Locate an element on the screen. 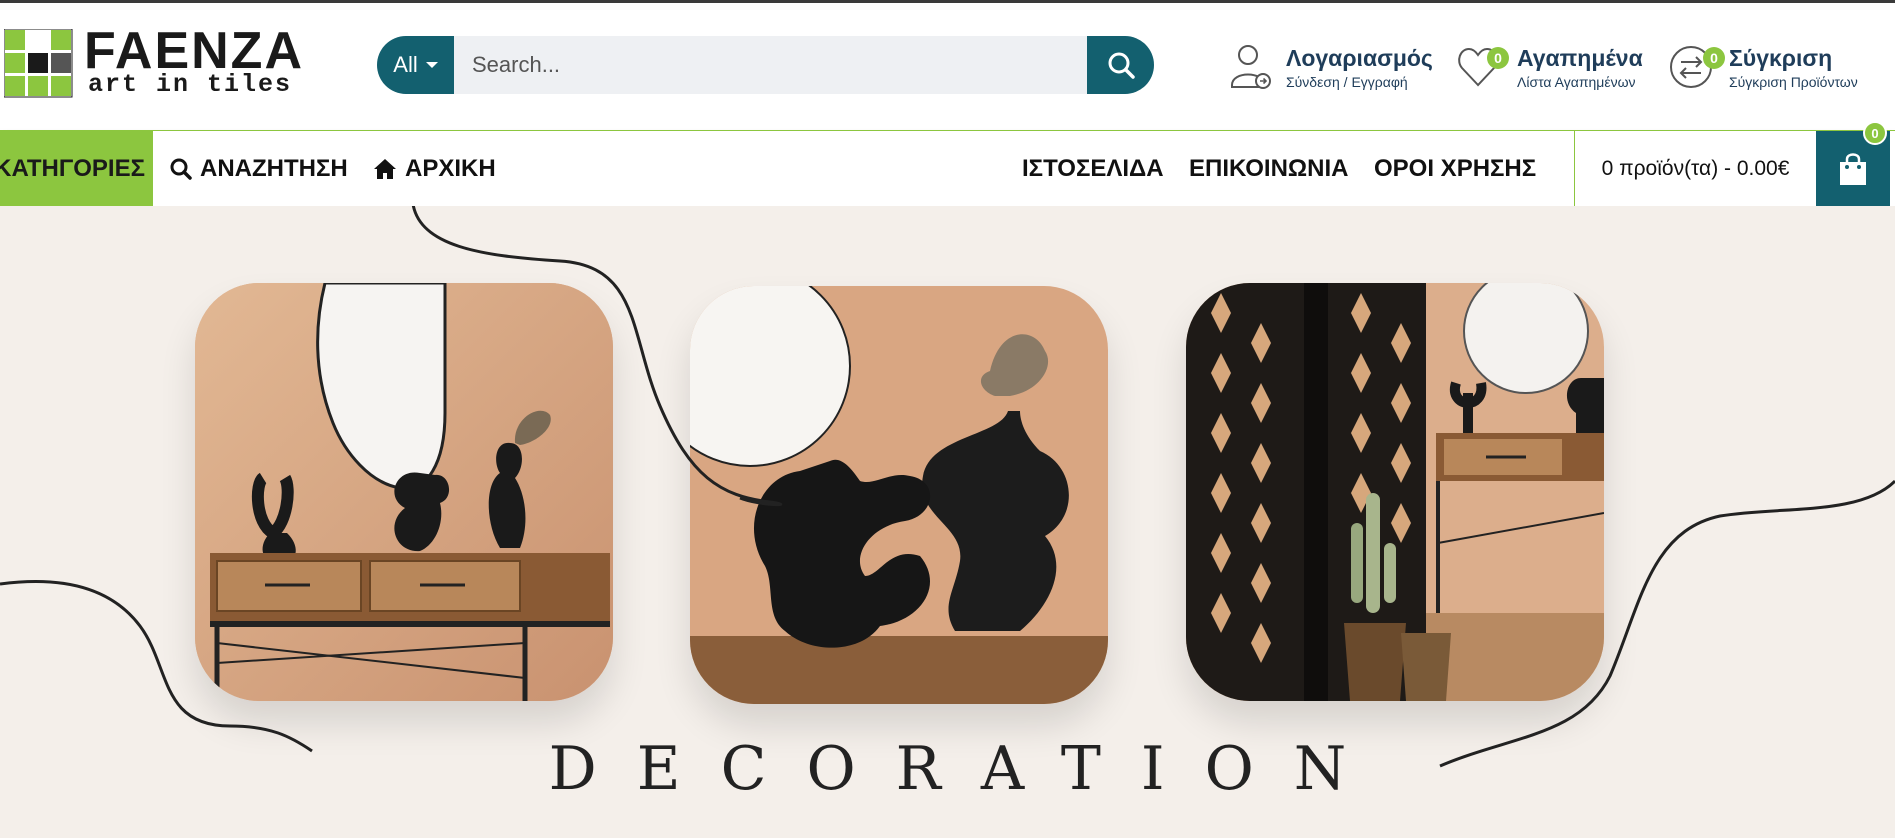  home-icon is located at coordinates (385, 168).